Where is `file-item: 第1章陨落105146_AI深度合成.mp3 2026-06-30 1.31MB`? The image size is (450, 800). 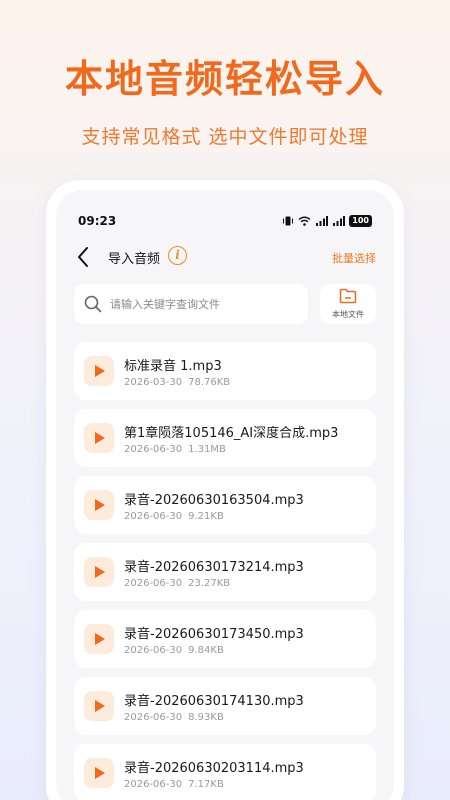
file-item: 第1章陨落105146_AI深度合成.mp3 2026-06-30 1.31MB is located at coordinates (225, 438).